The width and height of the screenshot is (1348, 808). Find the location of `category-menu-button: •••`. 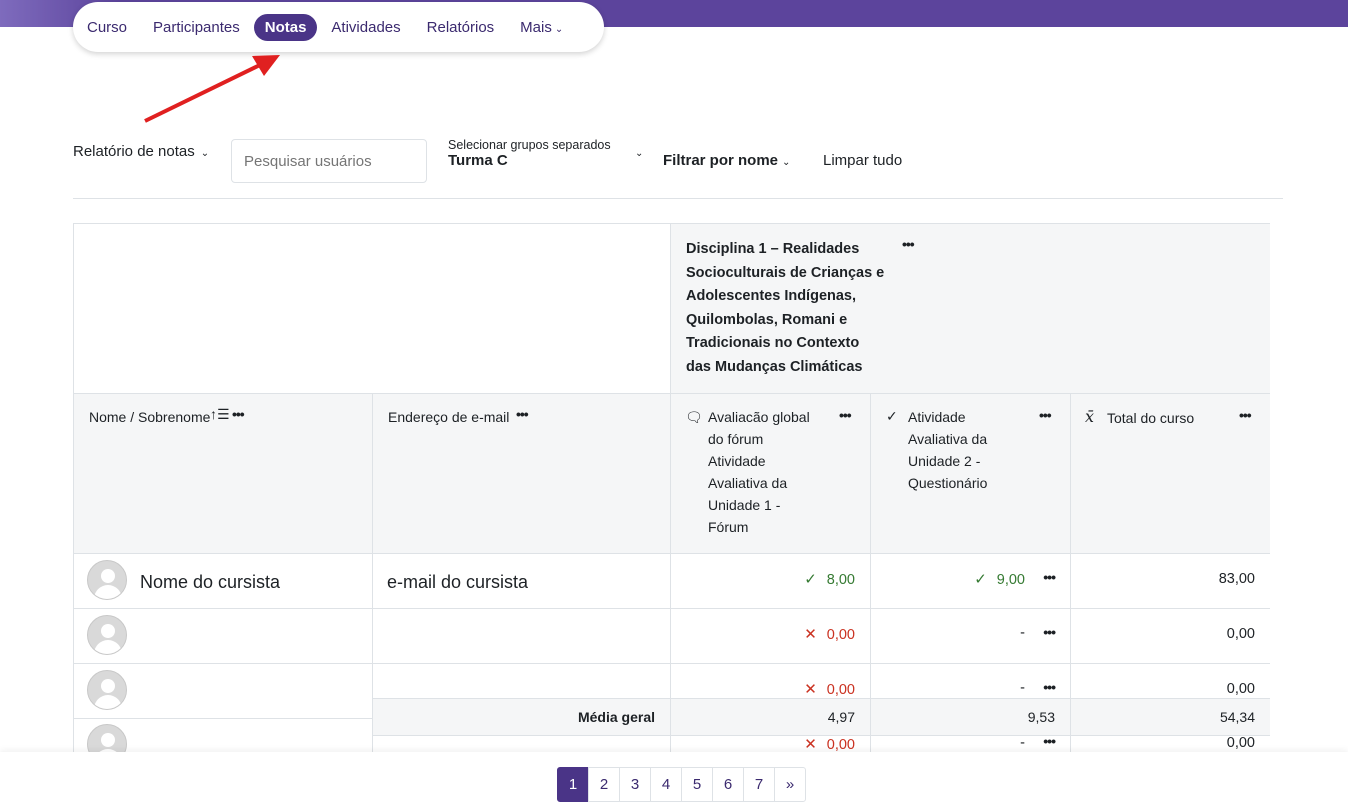

category-menu-button: ••• is located at coordinates (908, 244).